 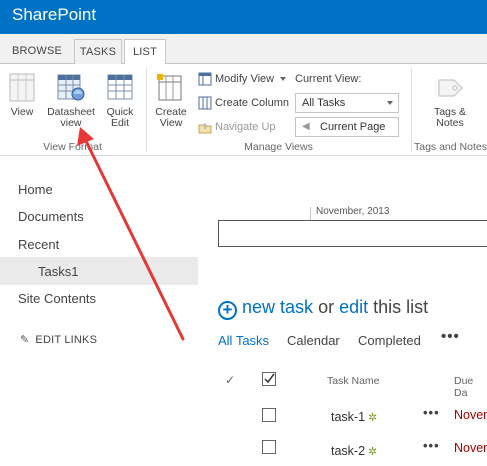 What do you see at coordinates (450, 336) in the screenshot?
I see `more-views-button: •••` at bounding box center [450, 336].